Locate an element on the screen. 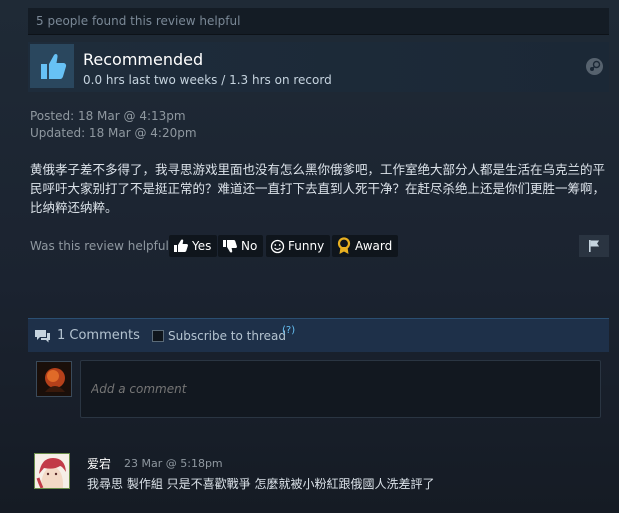  subscribe-checkbox is located at coordinates (158, 336).